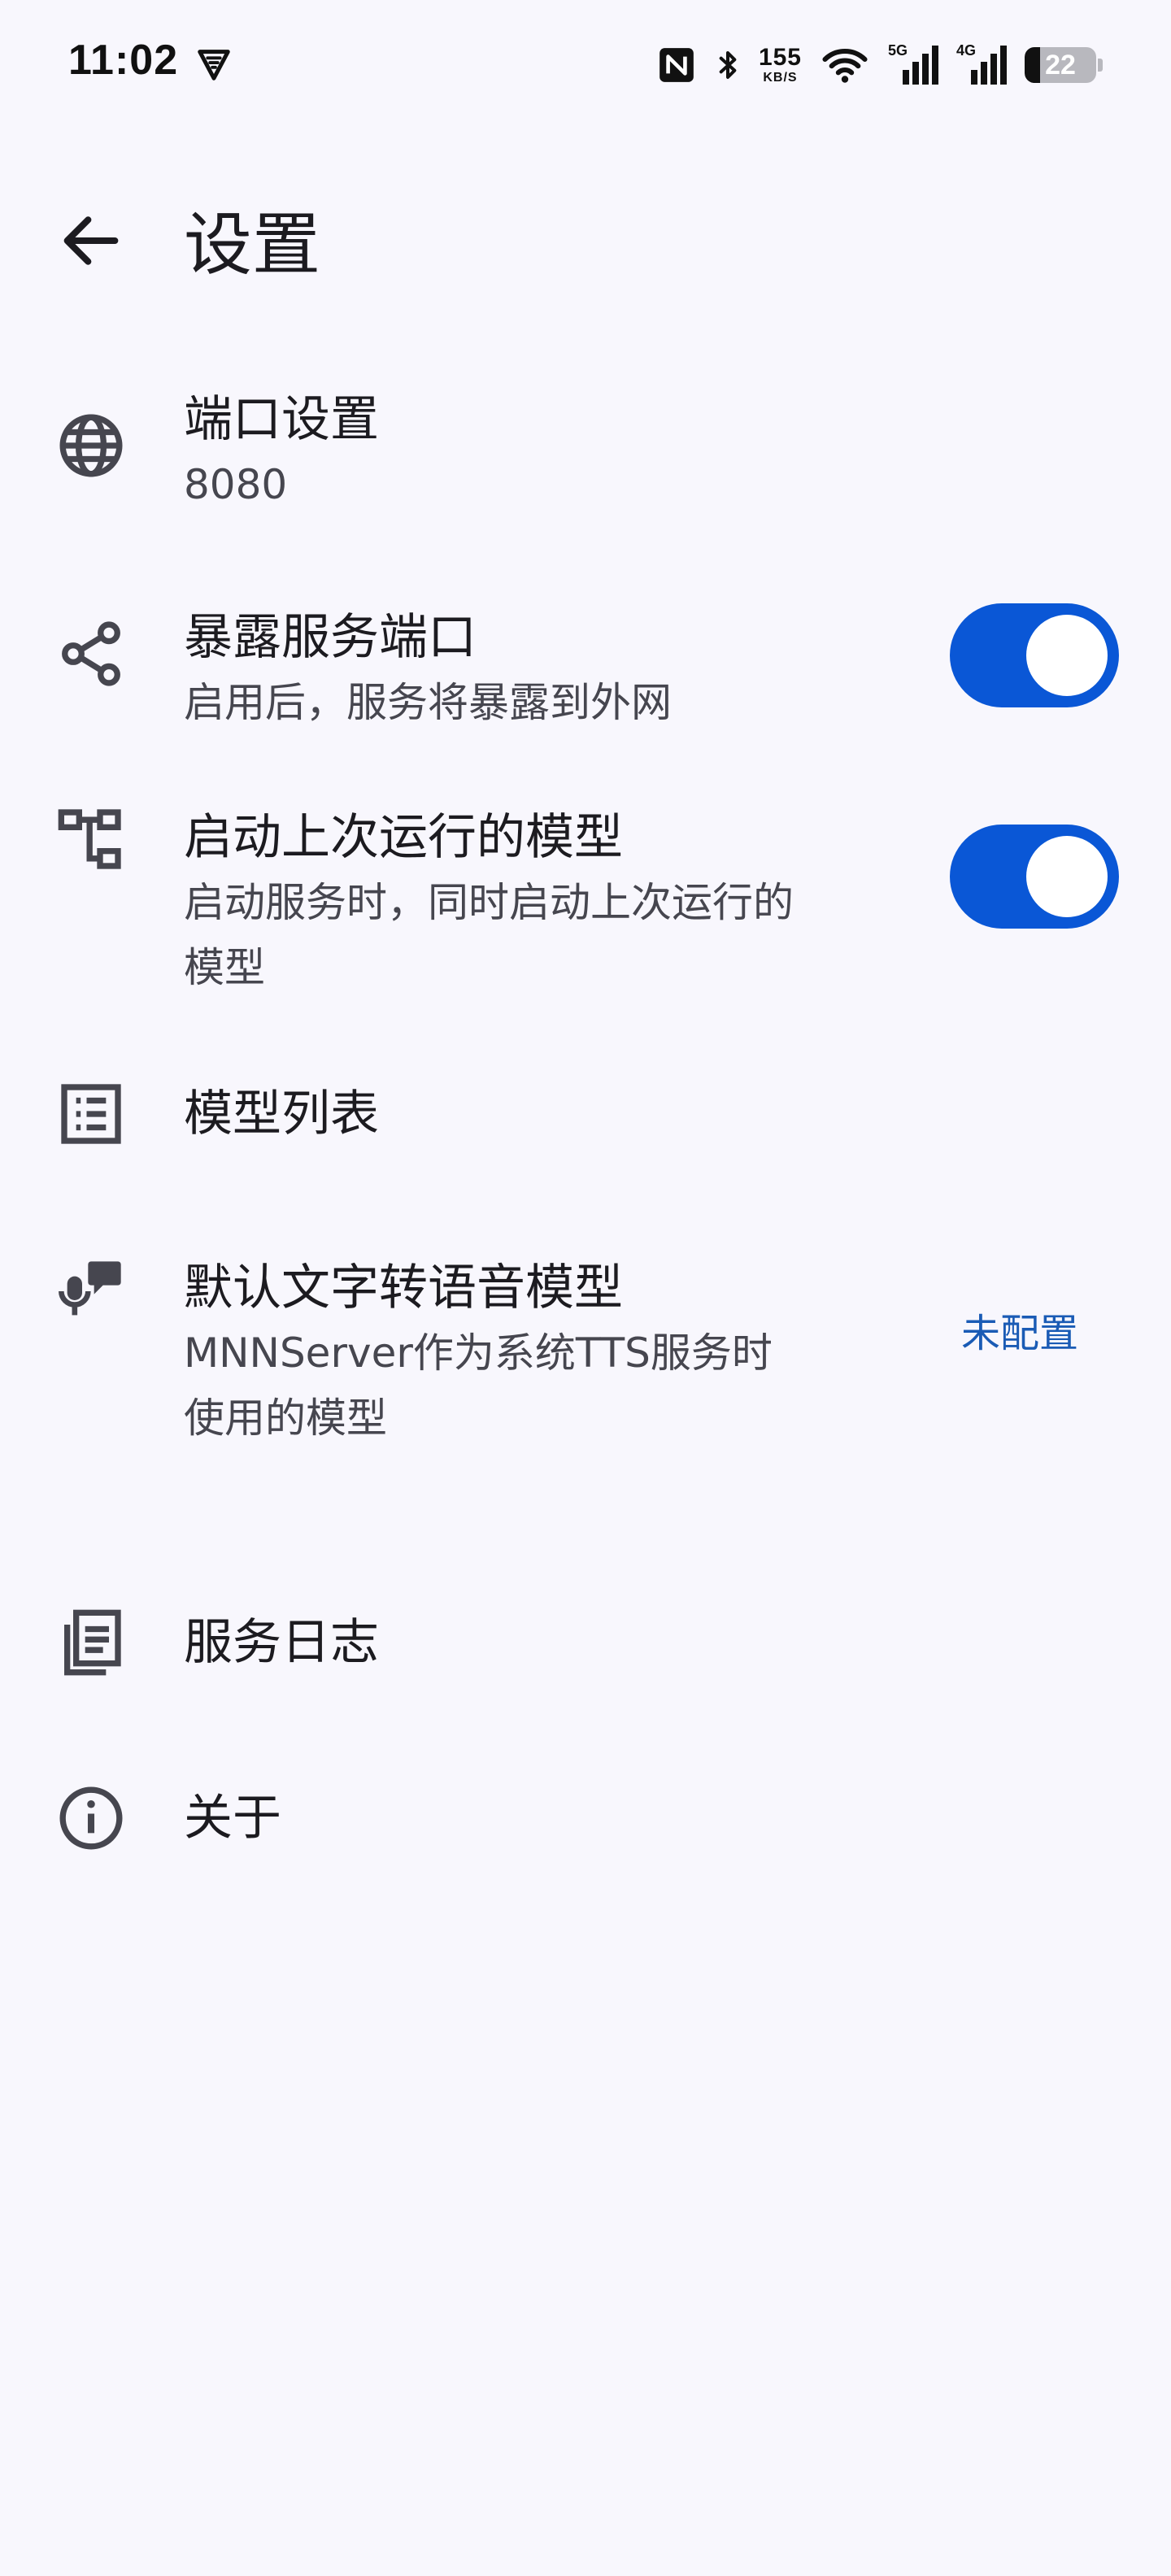 This screenshot has height=2576, width=1171. I want to click on network-speed: 155 KB/S, so click(781, 66).